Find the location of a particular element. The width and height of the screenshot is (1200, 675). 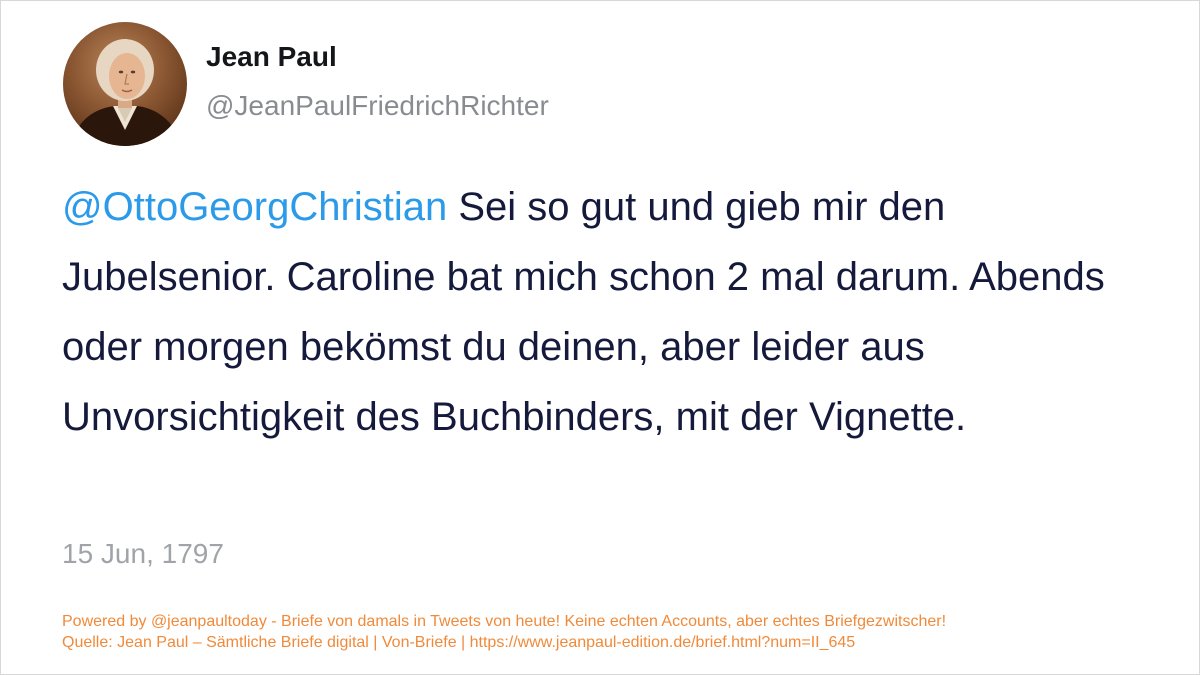

mention-link: @OttoGeorgChristian is located at coordinates (254, 207).